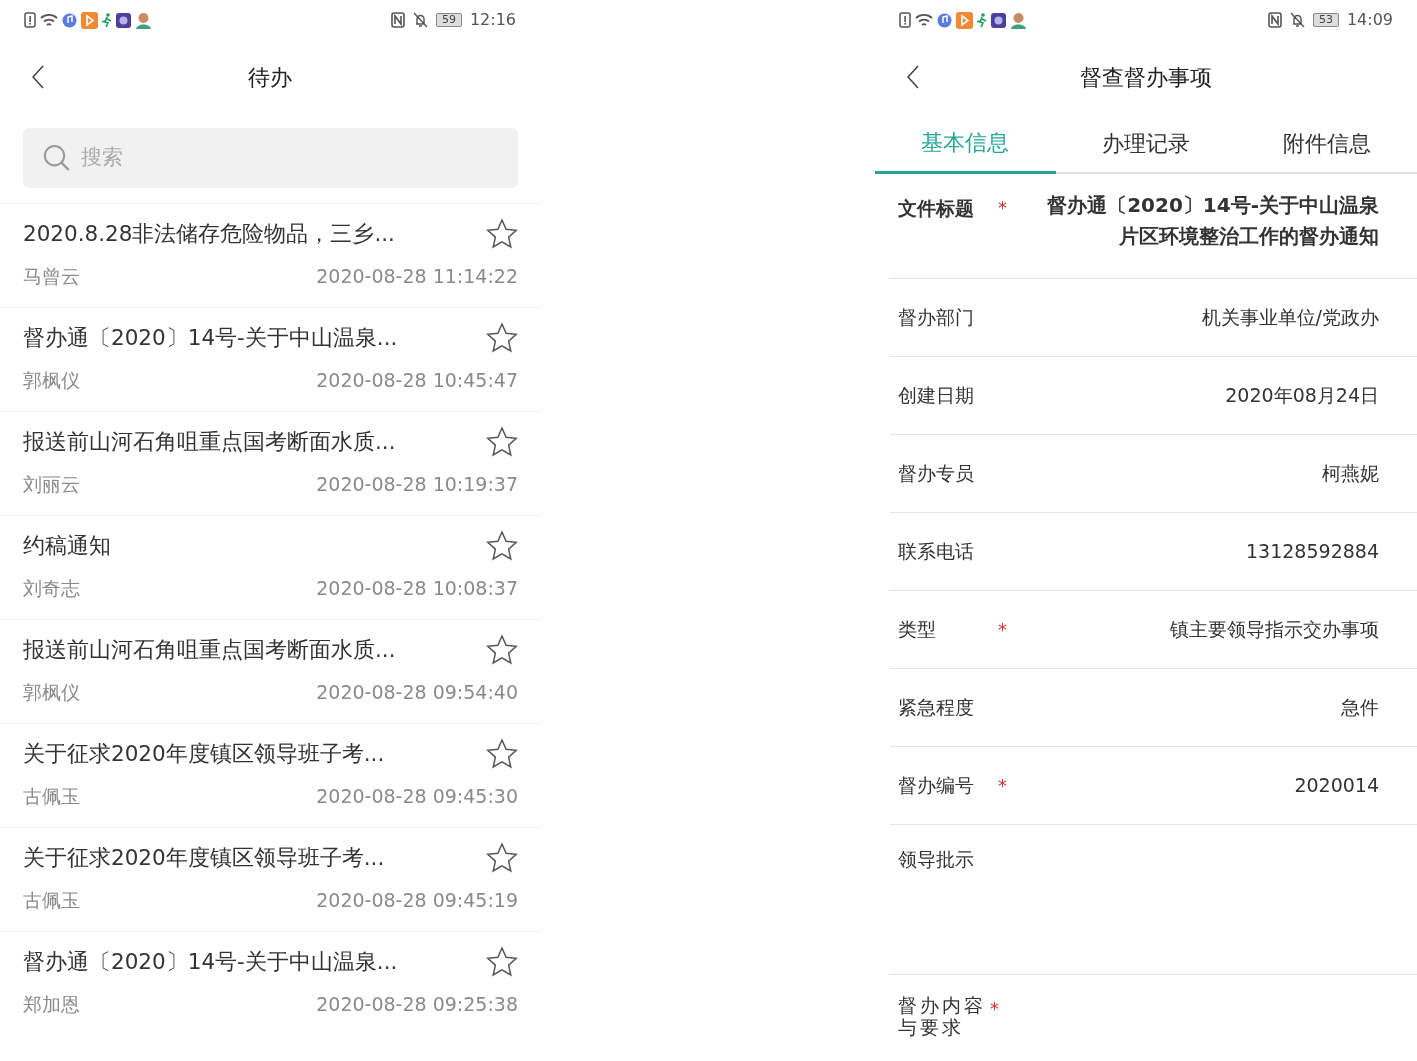 The image size is (1417, 1061). What do you see at coordinates (417, 381) in the screenshot?
I see `item-time: 2020-08-28 10:45:47` at bounding box center [417, 381].